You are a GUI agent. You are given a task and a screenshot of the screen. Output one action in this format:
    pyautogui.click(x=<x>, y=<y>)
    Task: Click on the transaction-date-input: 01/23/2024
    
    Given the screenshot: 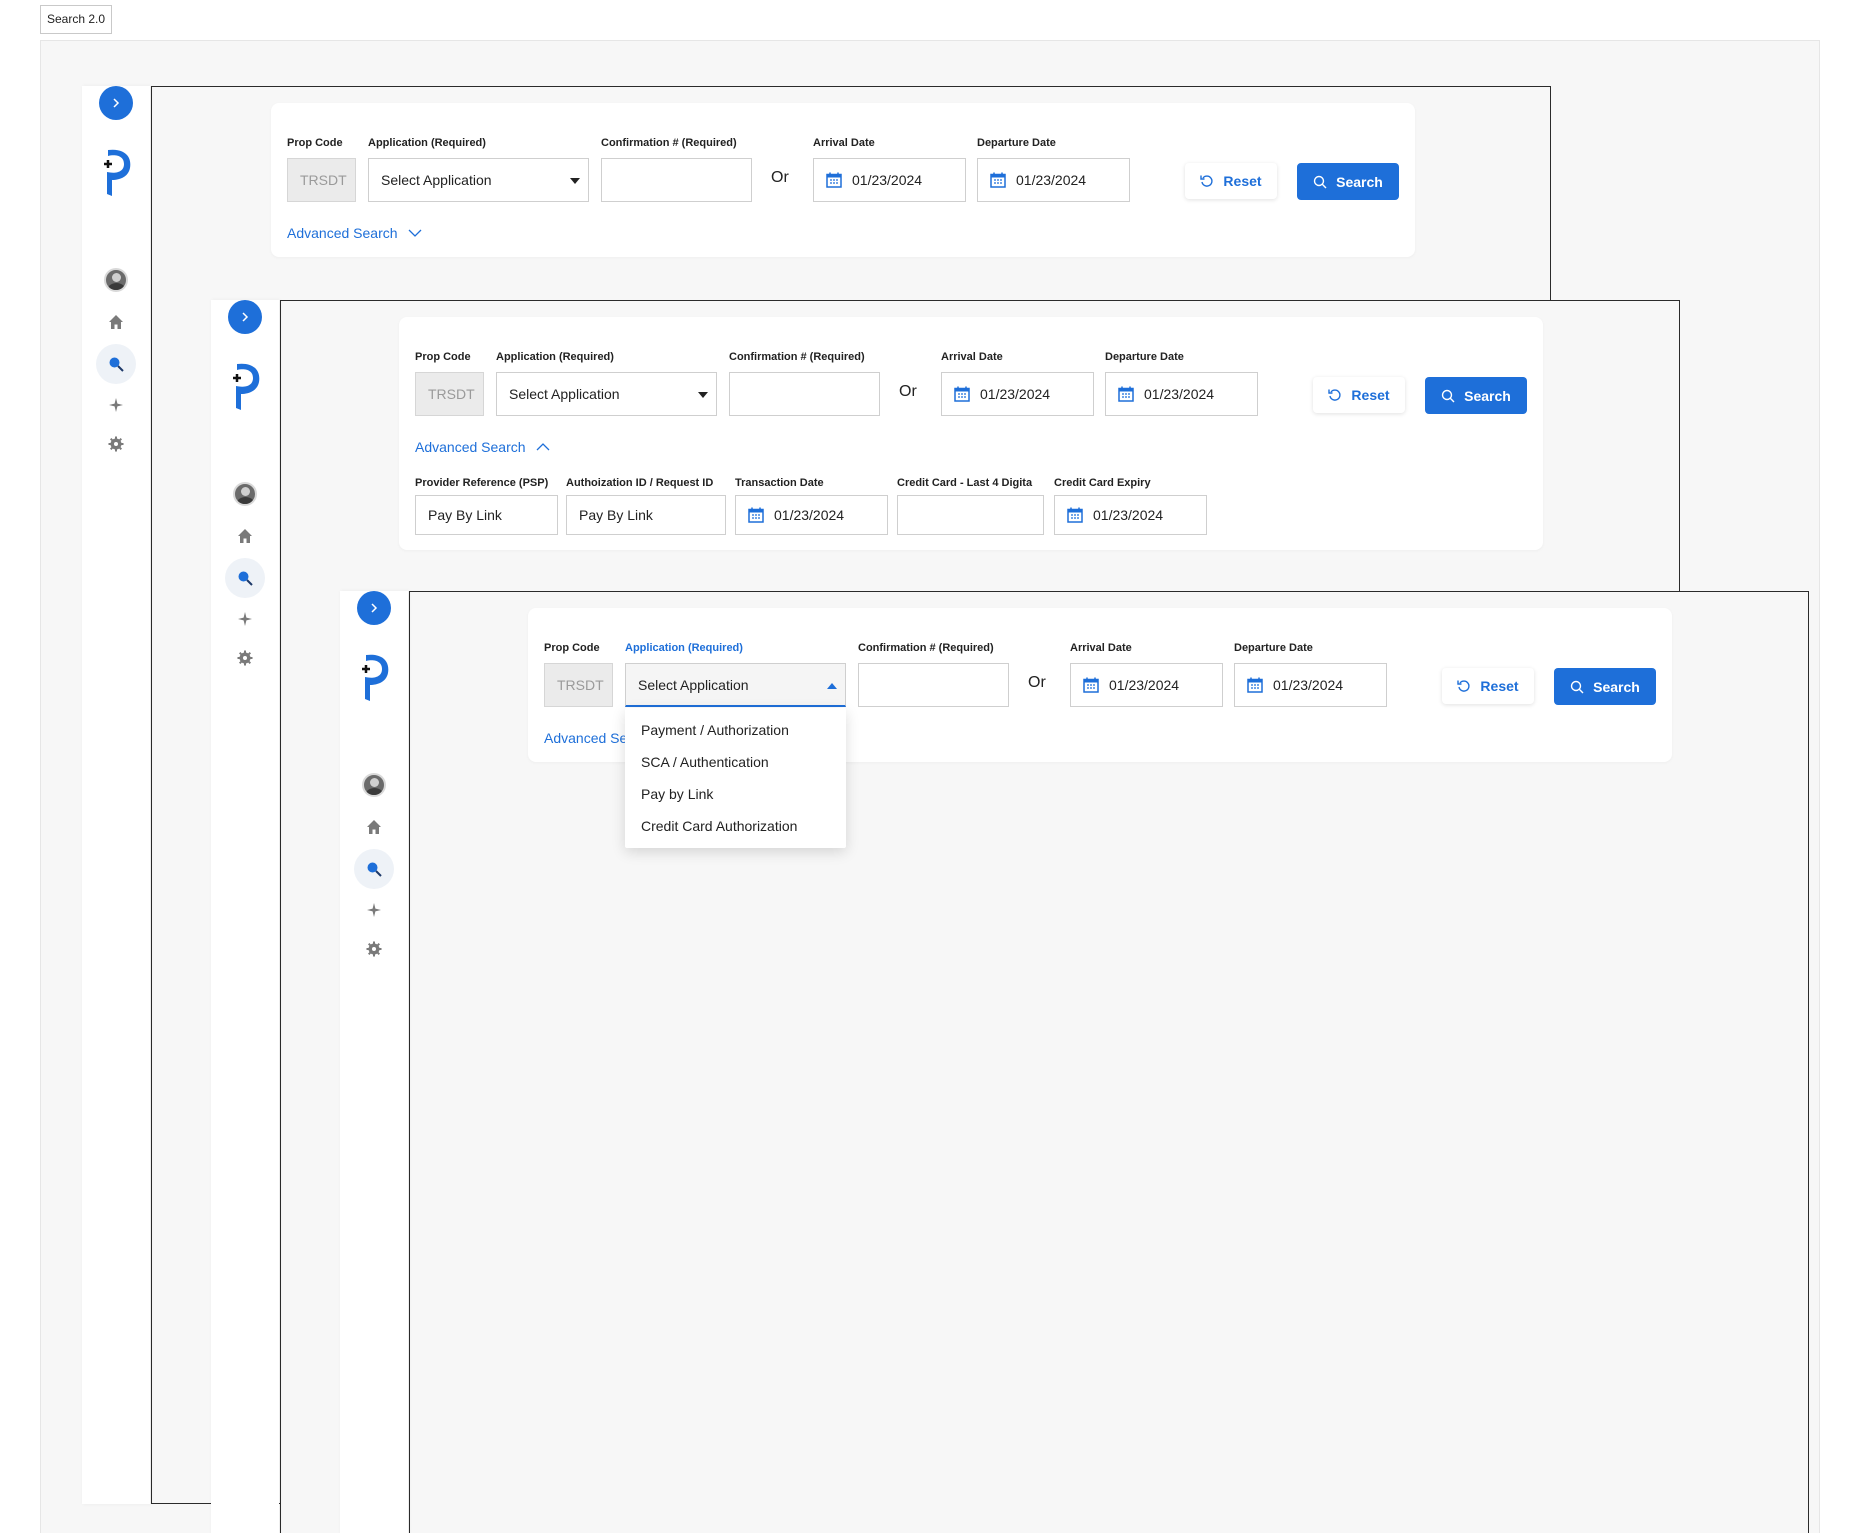 What is the action you would take?
    pyautogui.click(x=811, y=515)
    